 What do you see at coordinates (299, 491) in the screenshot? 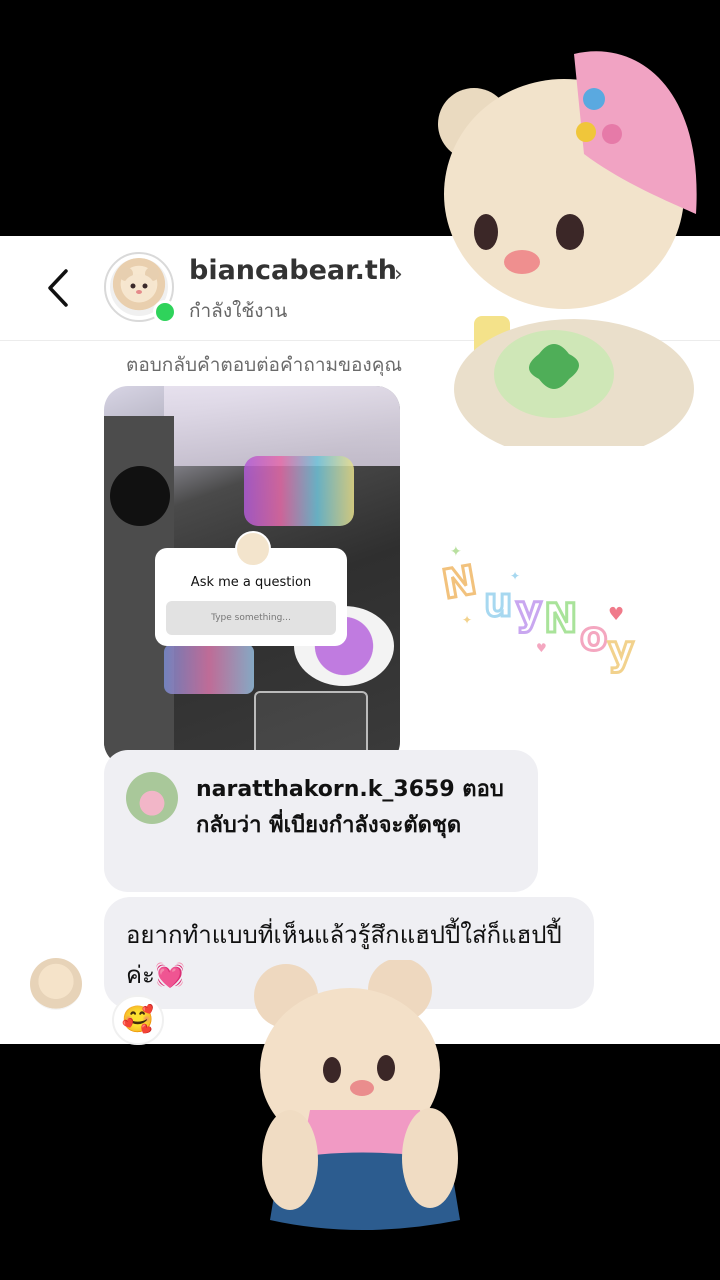
I see `story-thread-spools-image` at bounding box center [299, 491].